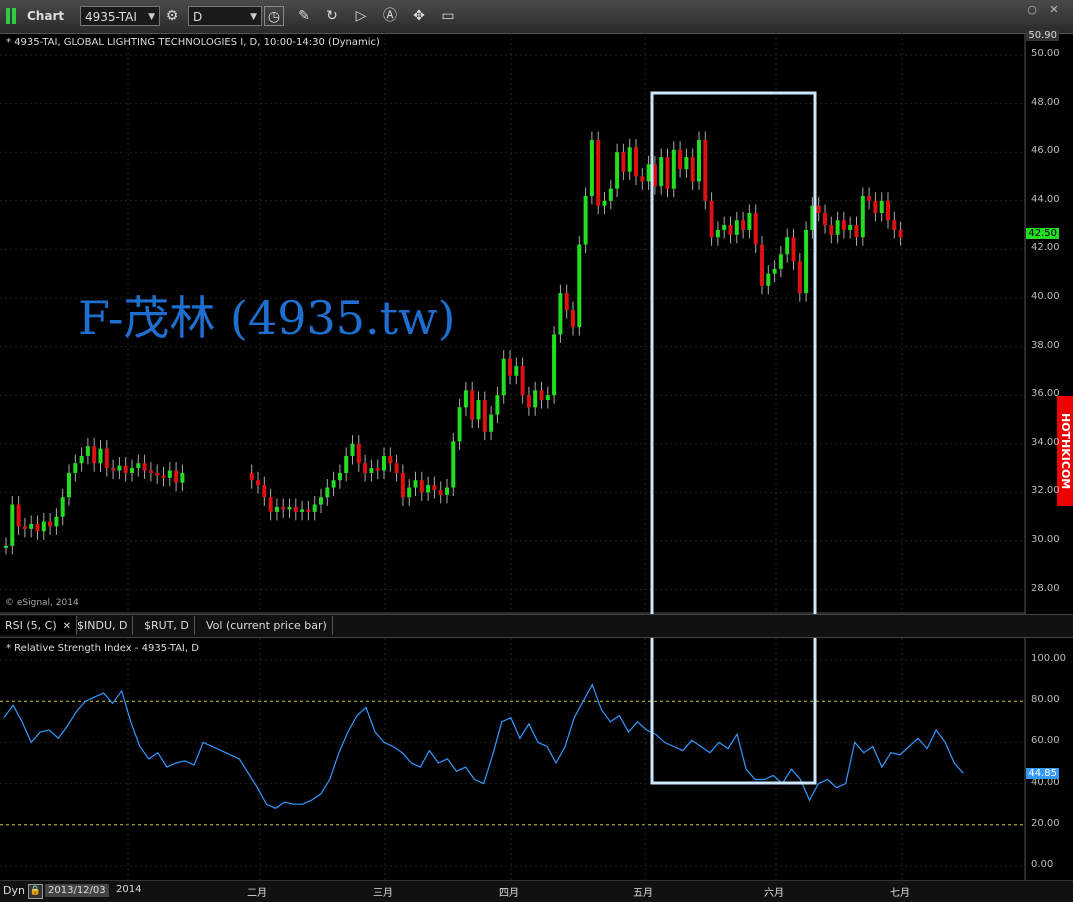  I want to click on tab-vol: Vol (current price bar), so click(267, 625).